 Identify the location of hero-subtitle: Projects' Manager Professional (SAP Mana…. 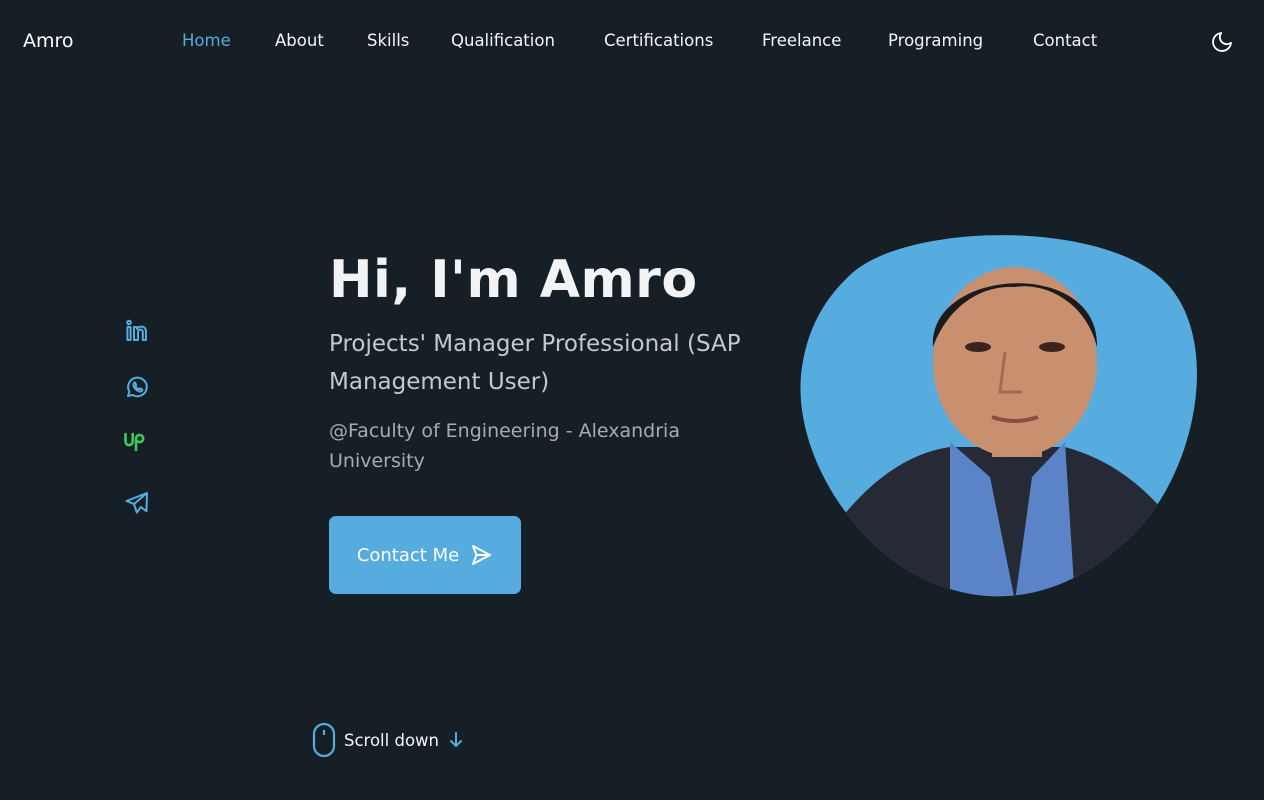
(535, 363).